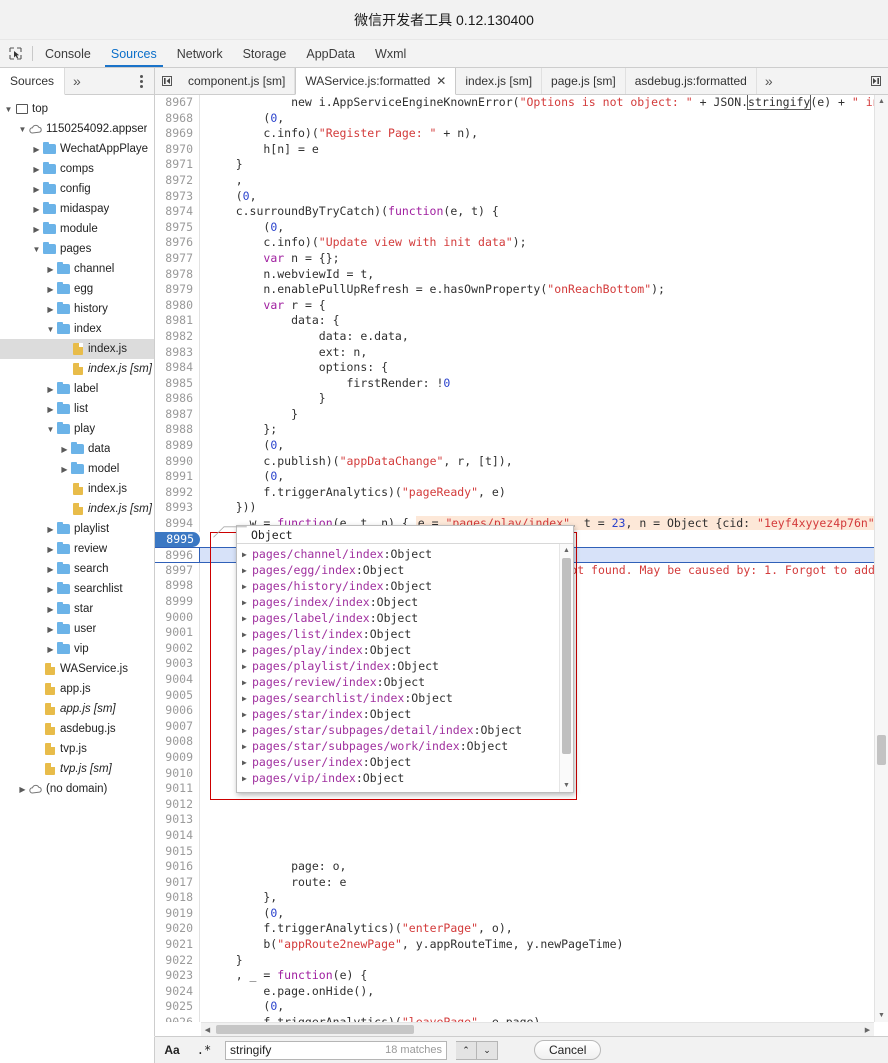 The image size is (888, 1063). Describe the element at coordinates (405, 618) in the screenshot. I see `object-property-row: ▶ pages/label/index: Object` at that location.